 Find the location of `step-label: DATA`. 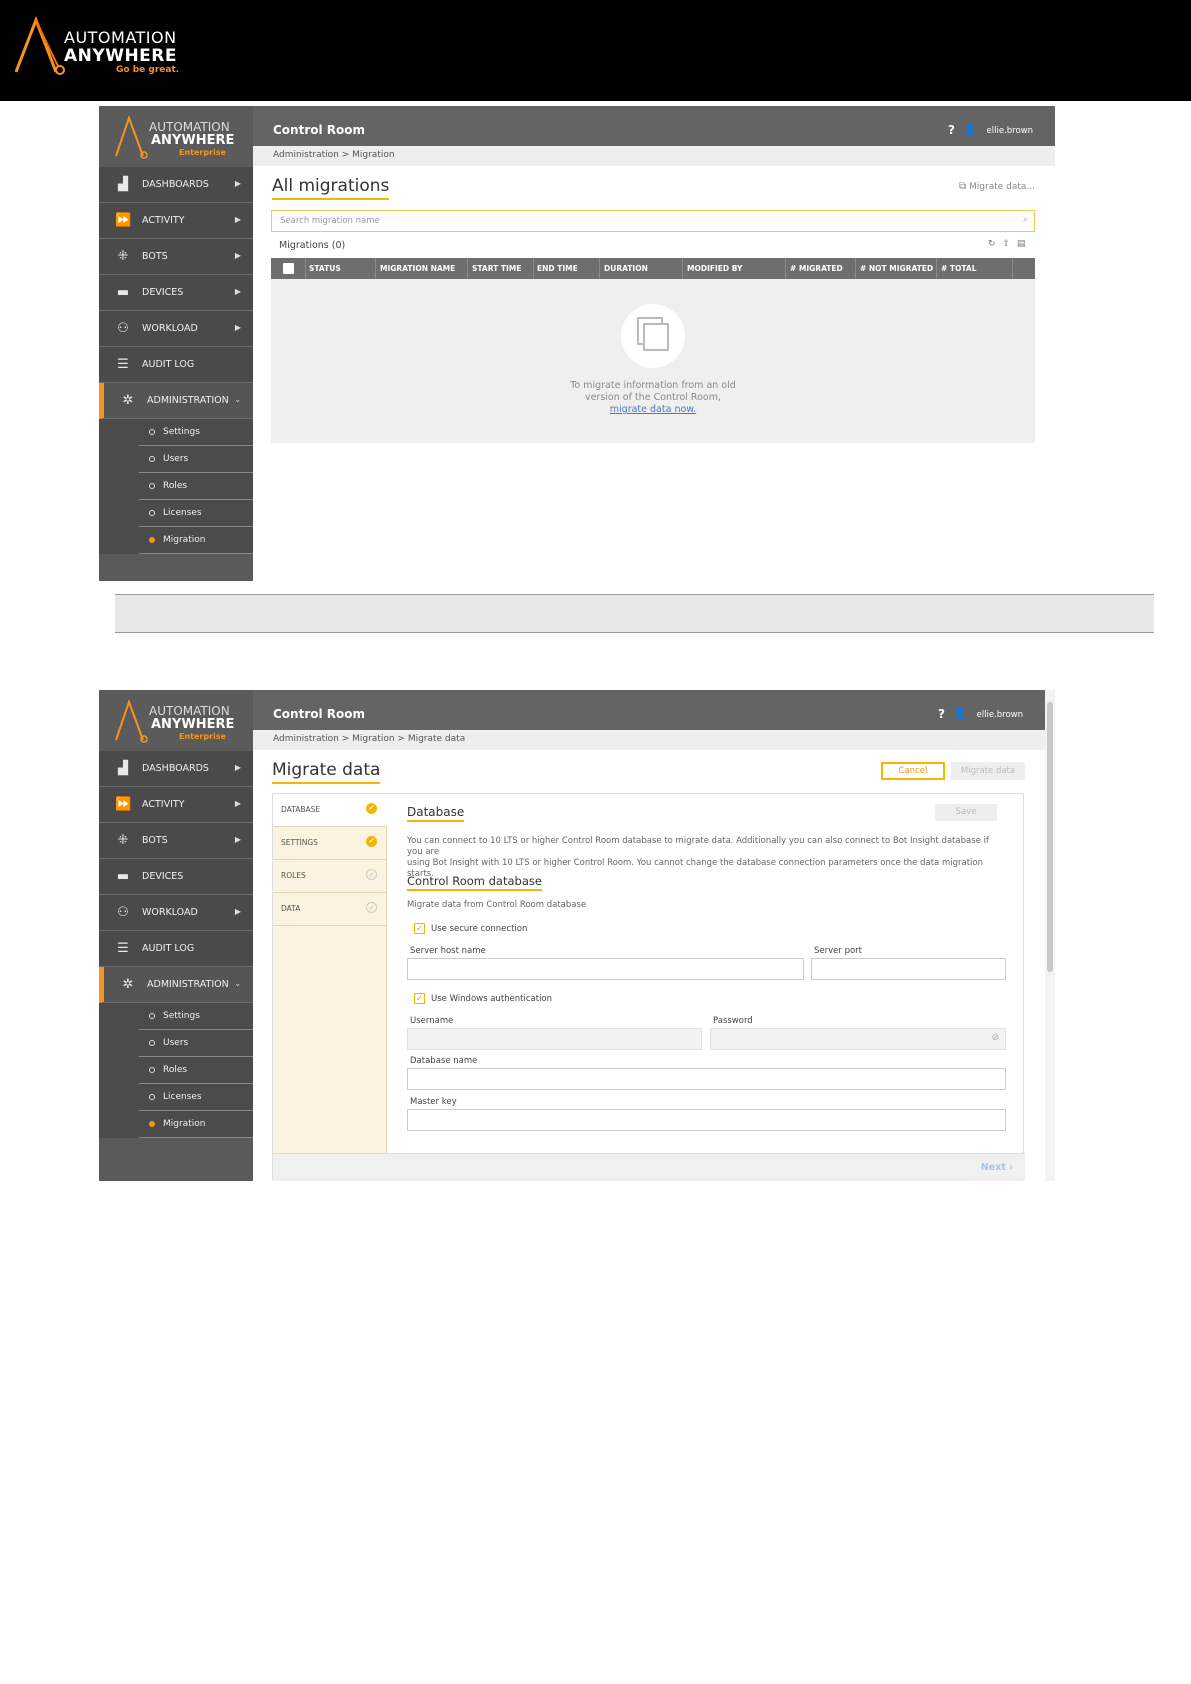

step-label: DATA is located at coordinates (291, 908).